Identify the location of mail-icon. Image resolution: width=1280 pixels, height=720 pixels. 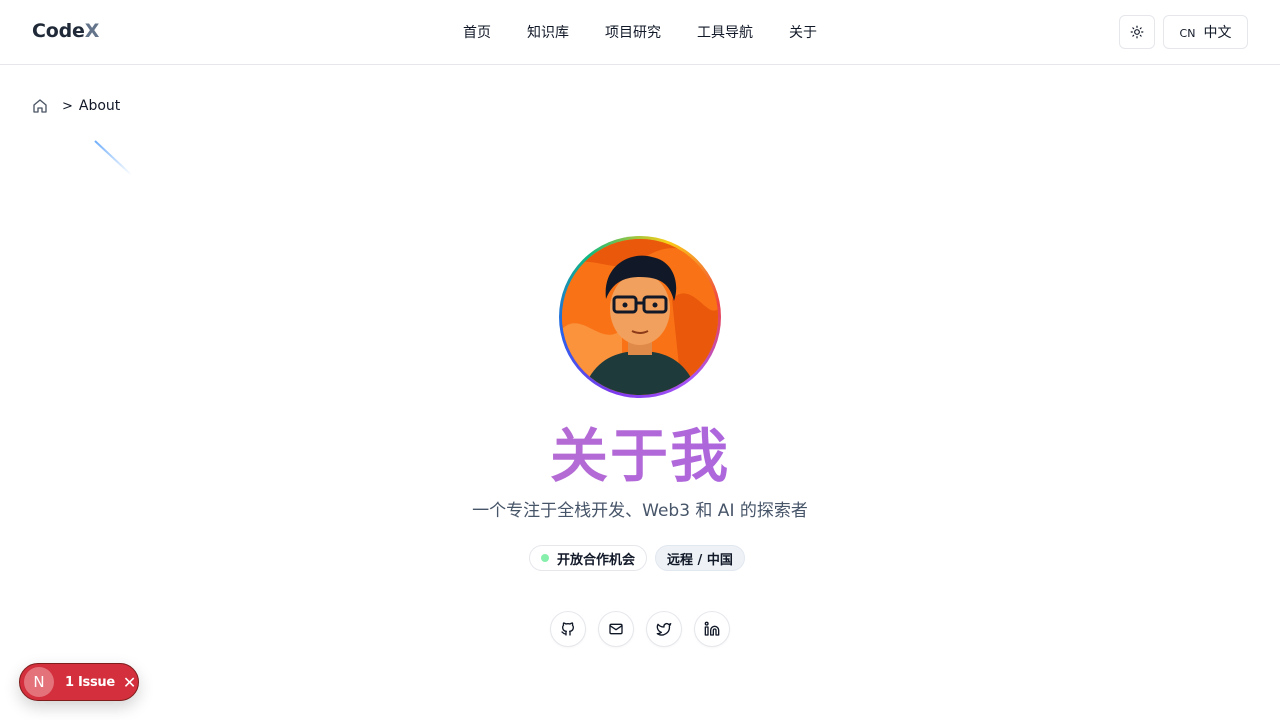
(616, 629).